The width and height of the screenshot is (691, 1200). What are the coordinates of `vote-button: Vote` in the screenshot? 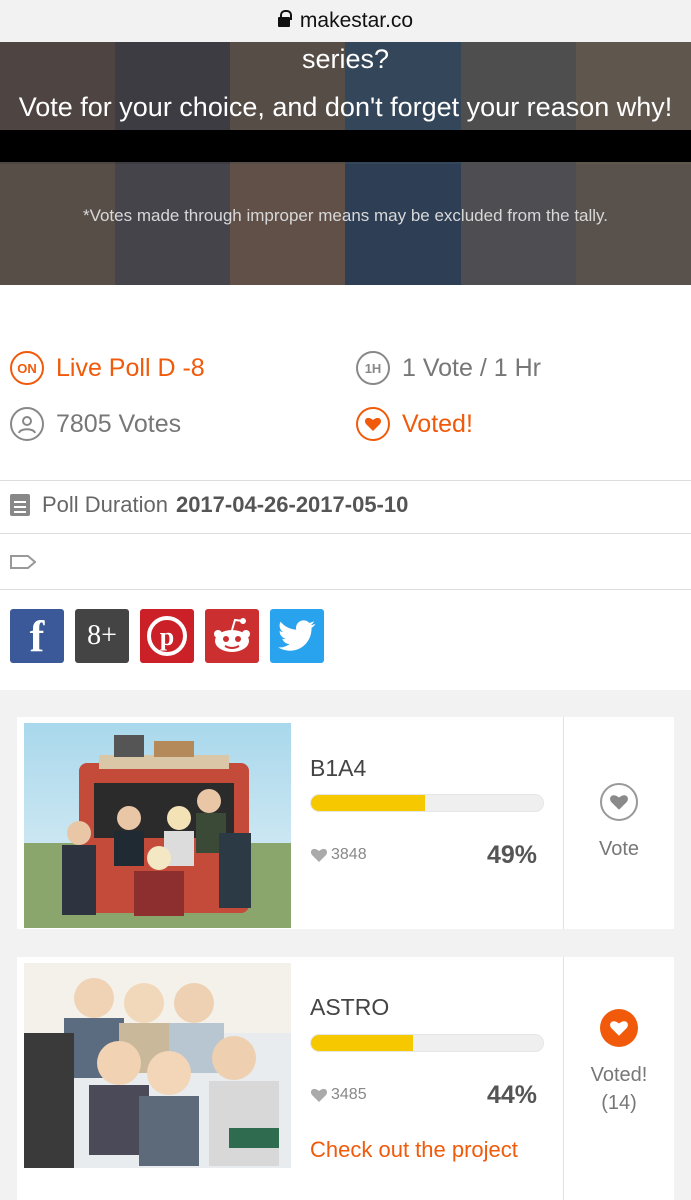 It's located at (619, 823).